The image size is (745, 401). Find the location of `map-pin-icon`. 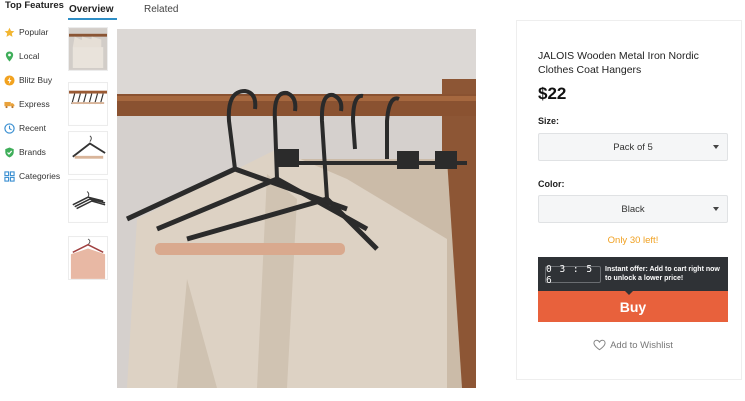

map-pin-icon is located at coordinates (9, 56).